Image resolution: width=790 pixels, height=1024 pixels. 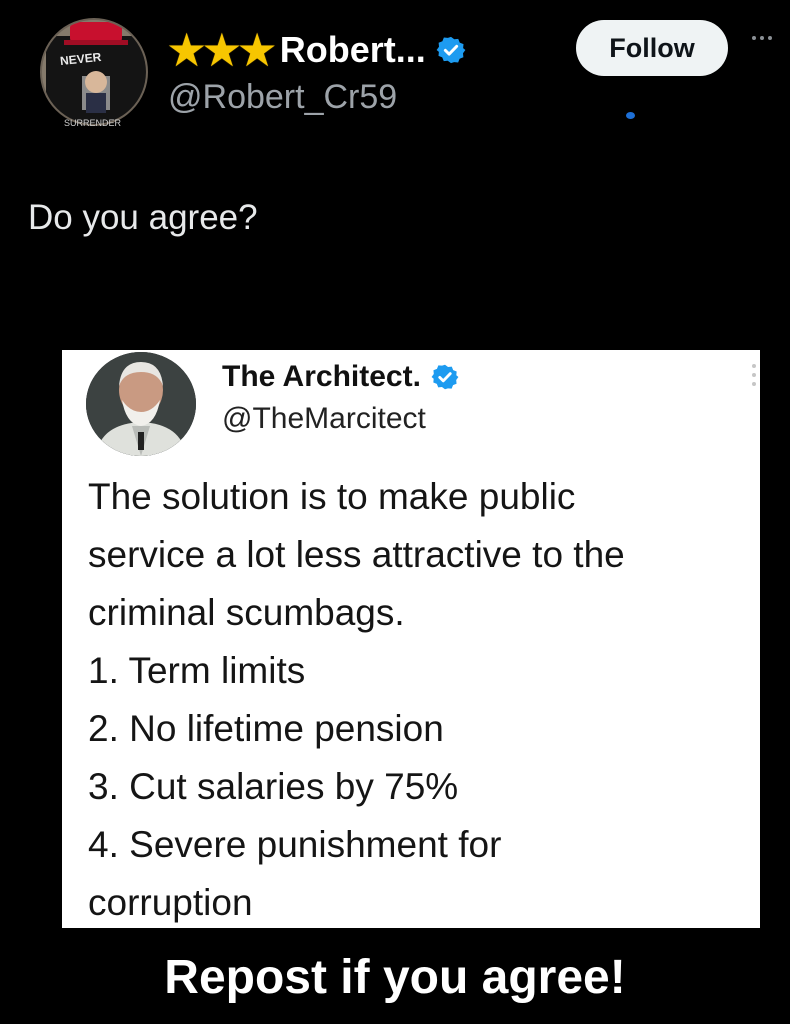 I want to click on embedded-list-item: 1. Term limits, so click(x=197, y=670).